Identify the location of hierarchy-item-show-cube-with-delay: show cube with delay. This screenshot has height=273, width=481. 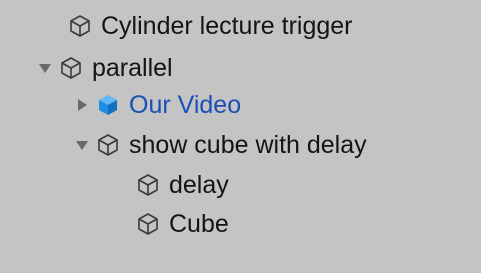
(219, 145).